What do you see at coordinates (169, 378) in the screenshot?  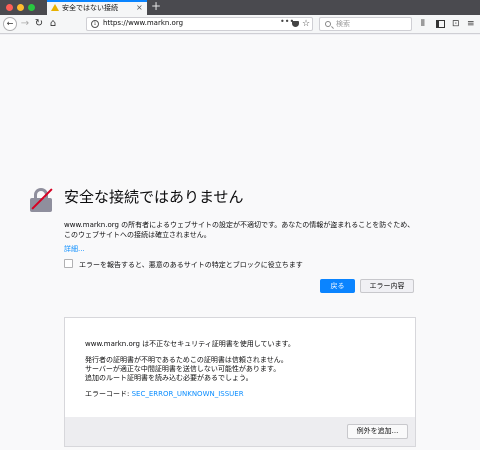 I see `details-text: 追加のルート証明書を読み込む必要があるでしょう。` at bounding box center [169, 378].